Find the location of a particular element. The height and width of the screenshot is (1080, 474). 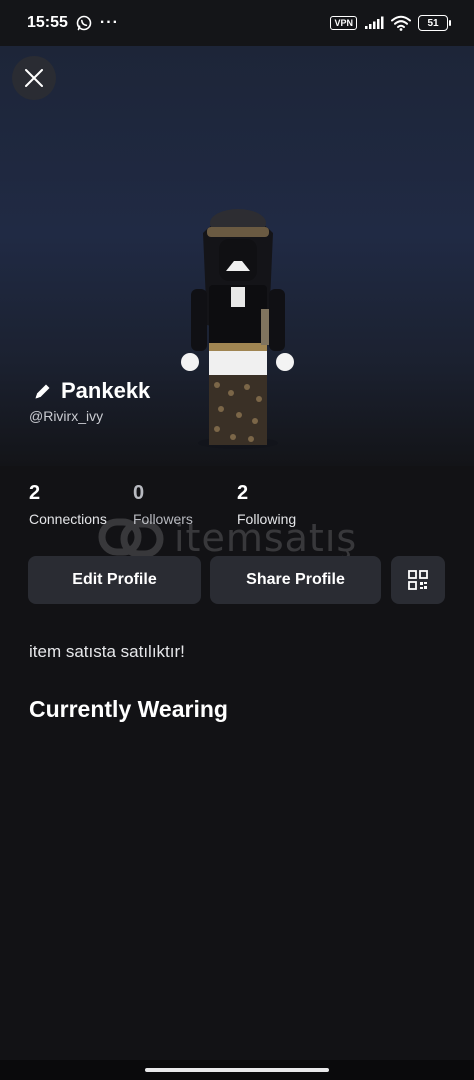

stat-label: Followers is located at coordinates (163, 519).